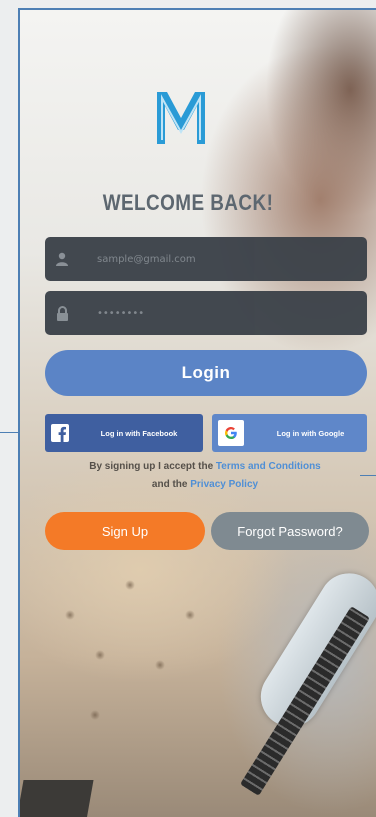  What do you see at coordinates (368, 475) in the screenshot?
I see `annotation-line-right` at bounding box center [368, 475].